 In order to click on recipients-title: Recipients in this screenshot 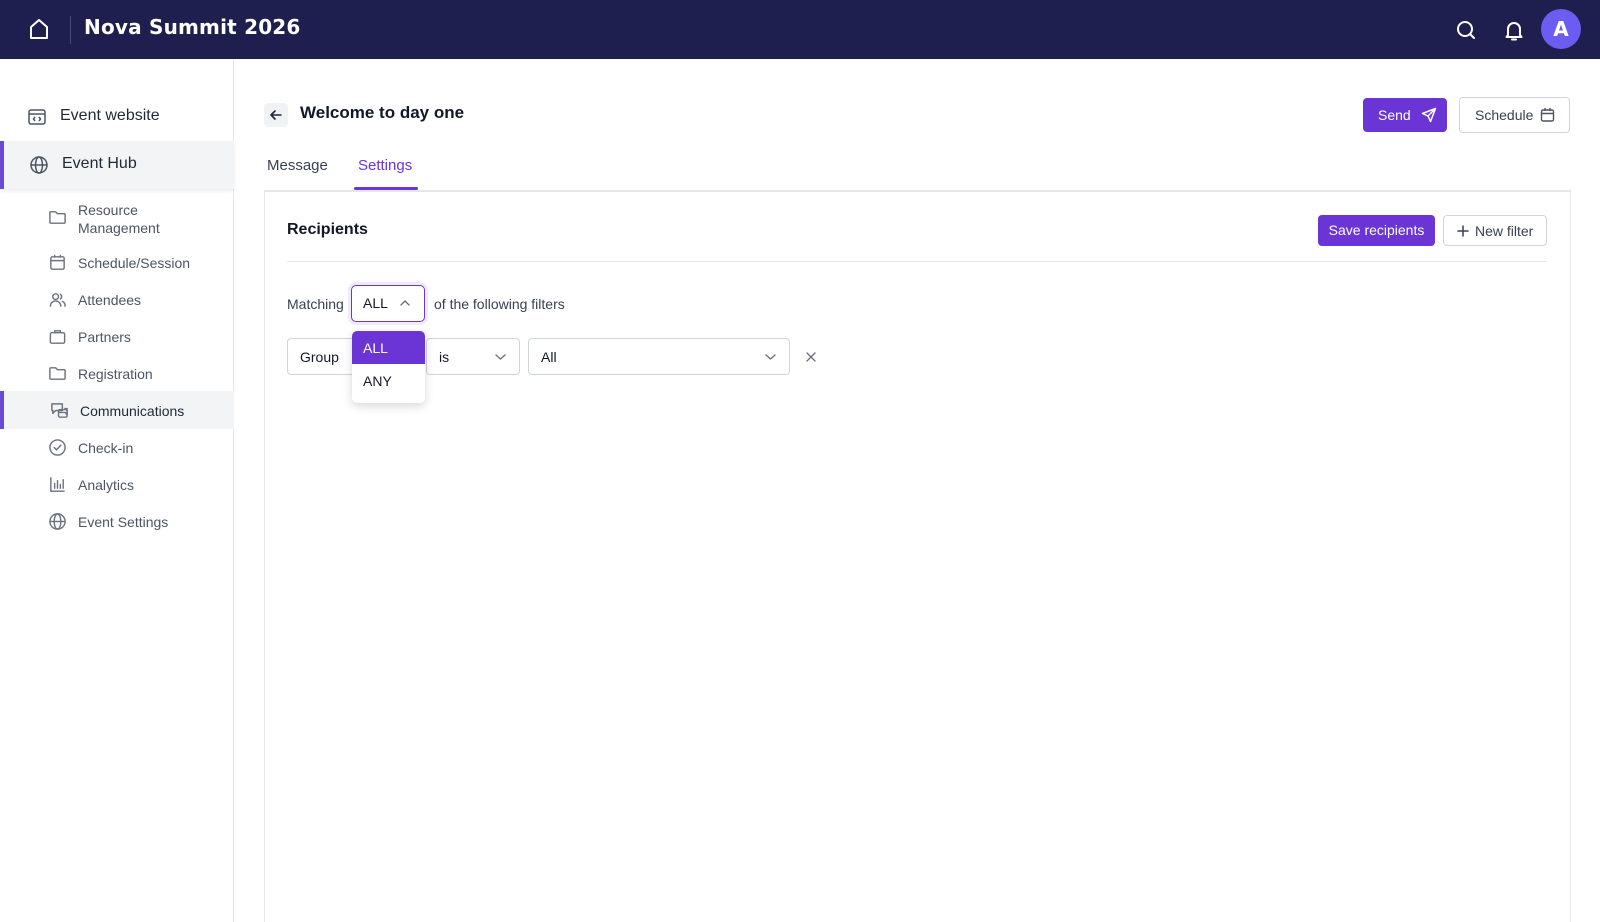, I will do `click(327, 229)`.